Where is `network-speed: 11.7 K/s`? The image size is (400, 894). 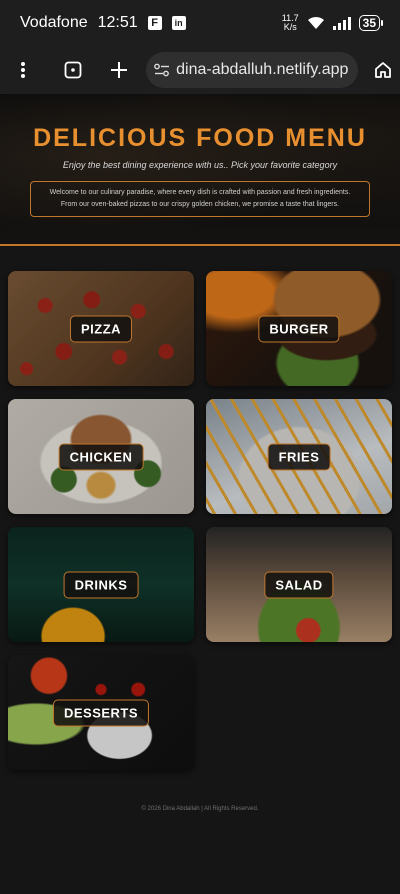
network-speed: 11.7 K/s is located at coordinates (290, 23).